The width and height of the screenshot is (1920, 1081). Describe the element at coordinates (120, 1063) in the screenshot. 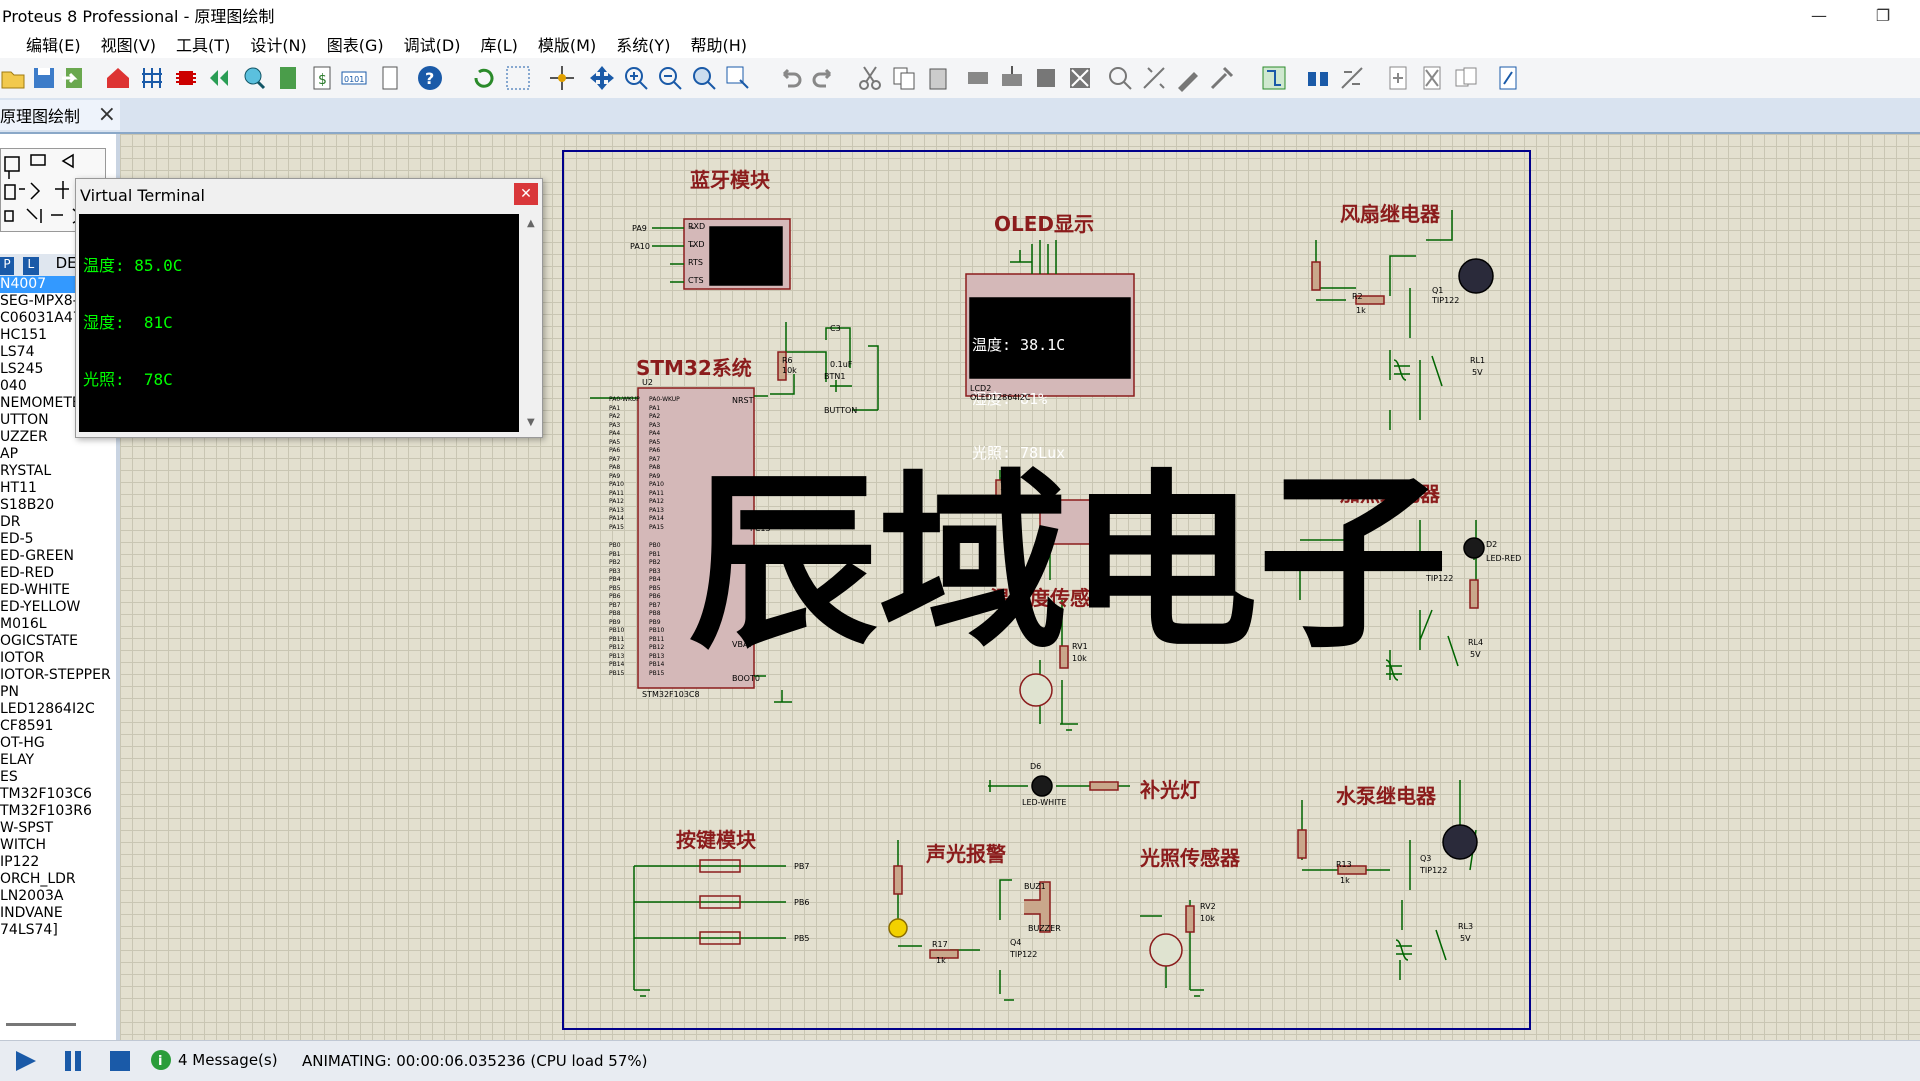

I see `stop-button` at that location.